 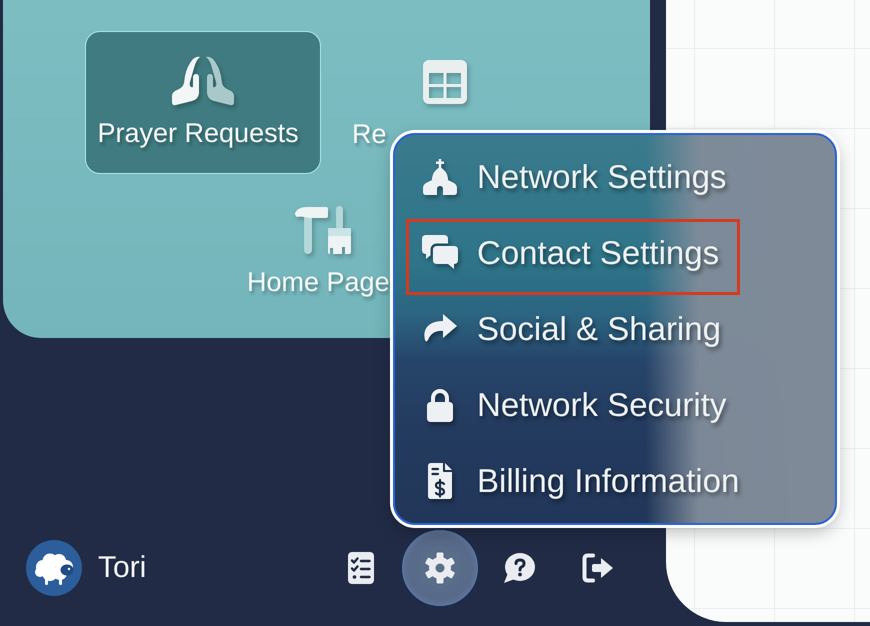 What do you see at coordinates (583, 485) in the screenshot?
I see `menu-item: Billing Information` at bounding box center [583, 485].